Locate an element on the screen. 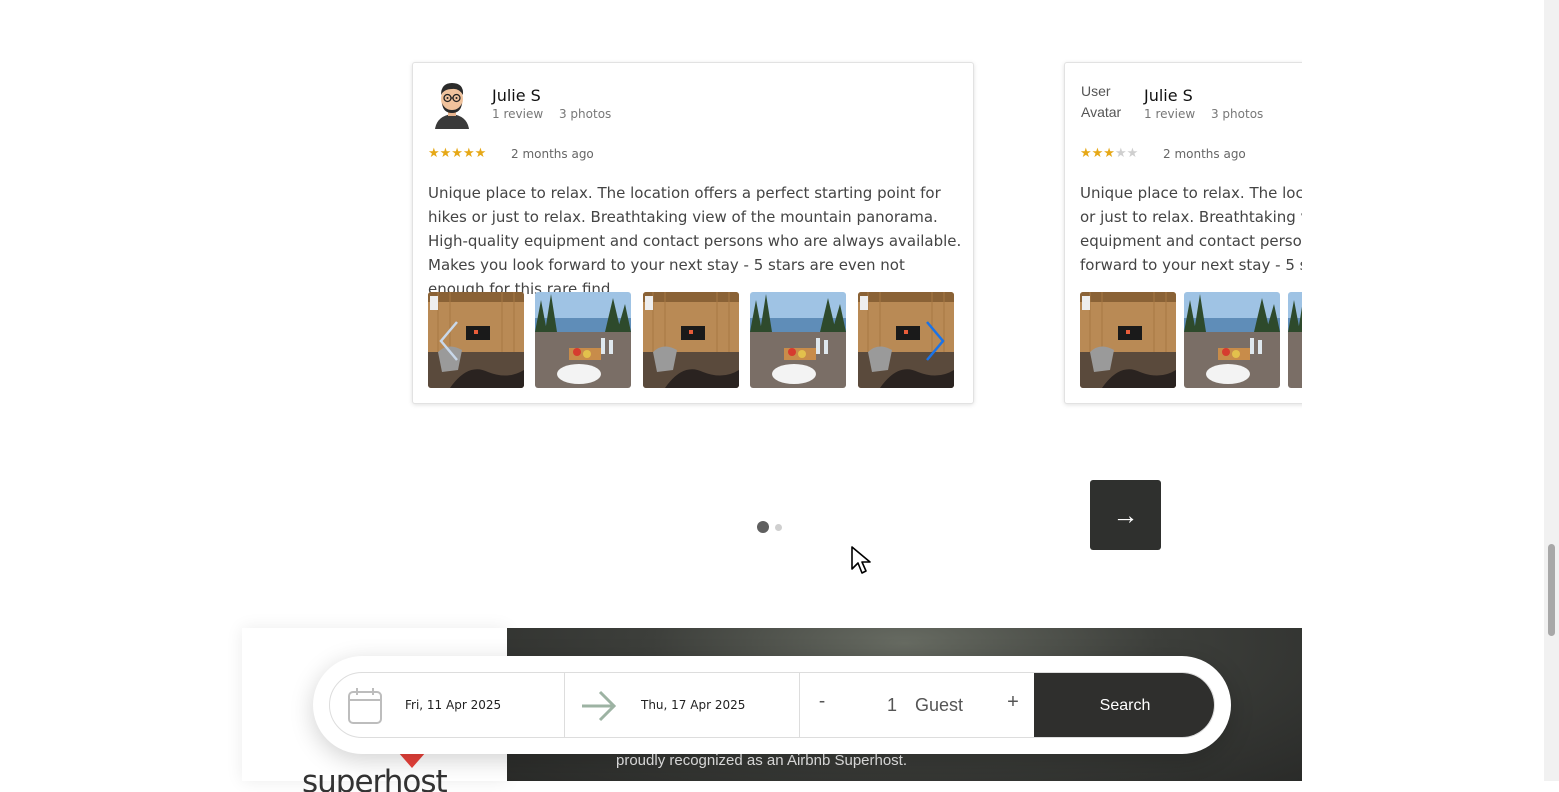 This screenshot has height=792, width=1559. superhost-logo: superhost is located at coordinates (377, 772).